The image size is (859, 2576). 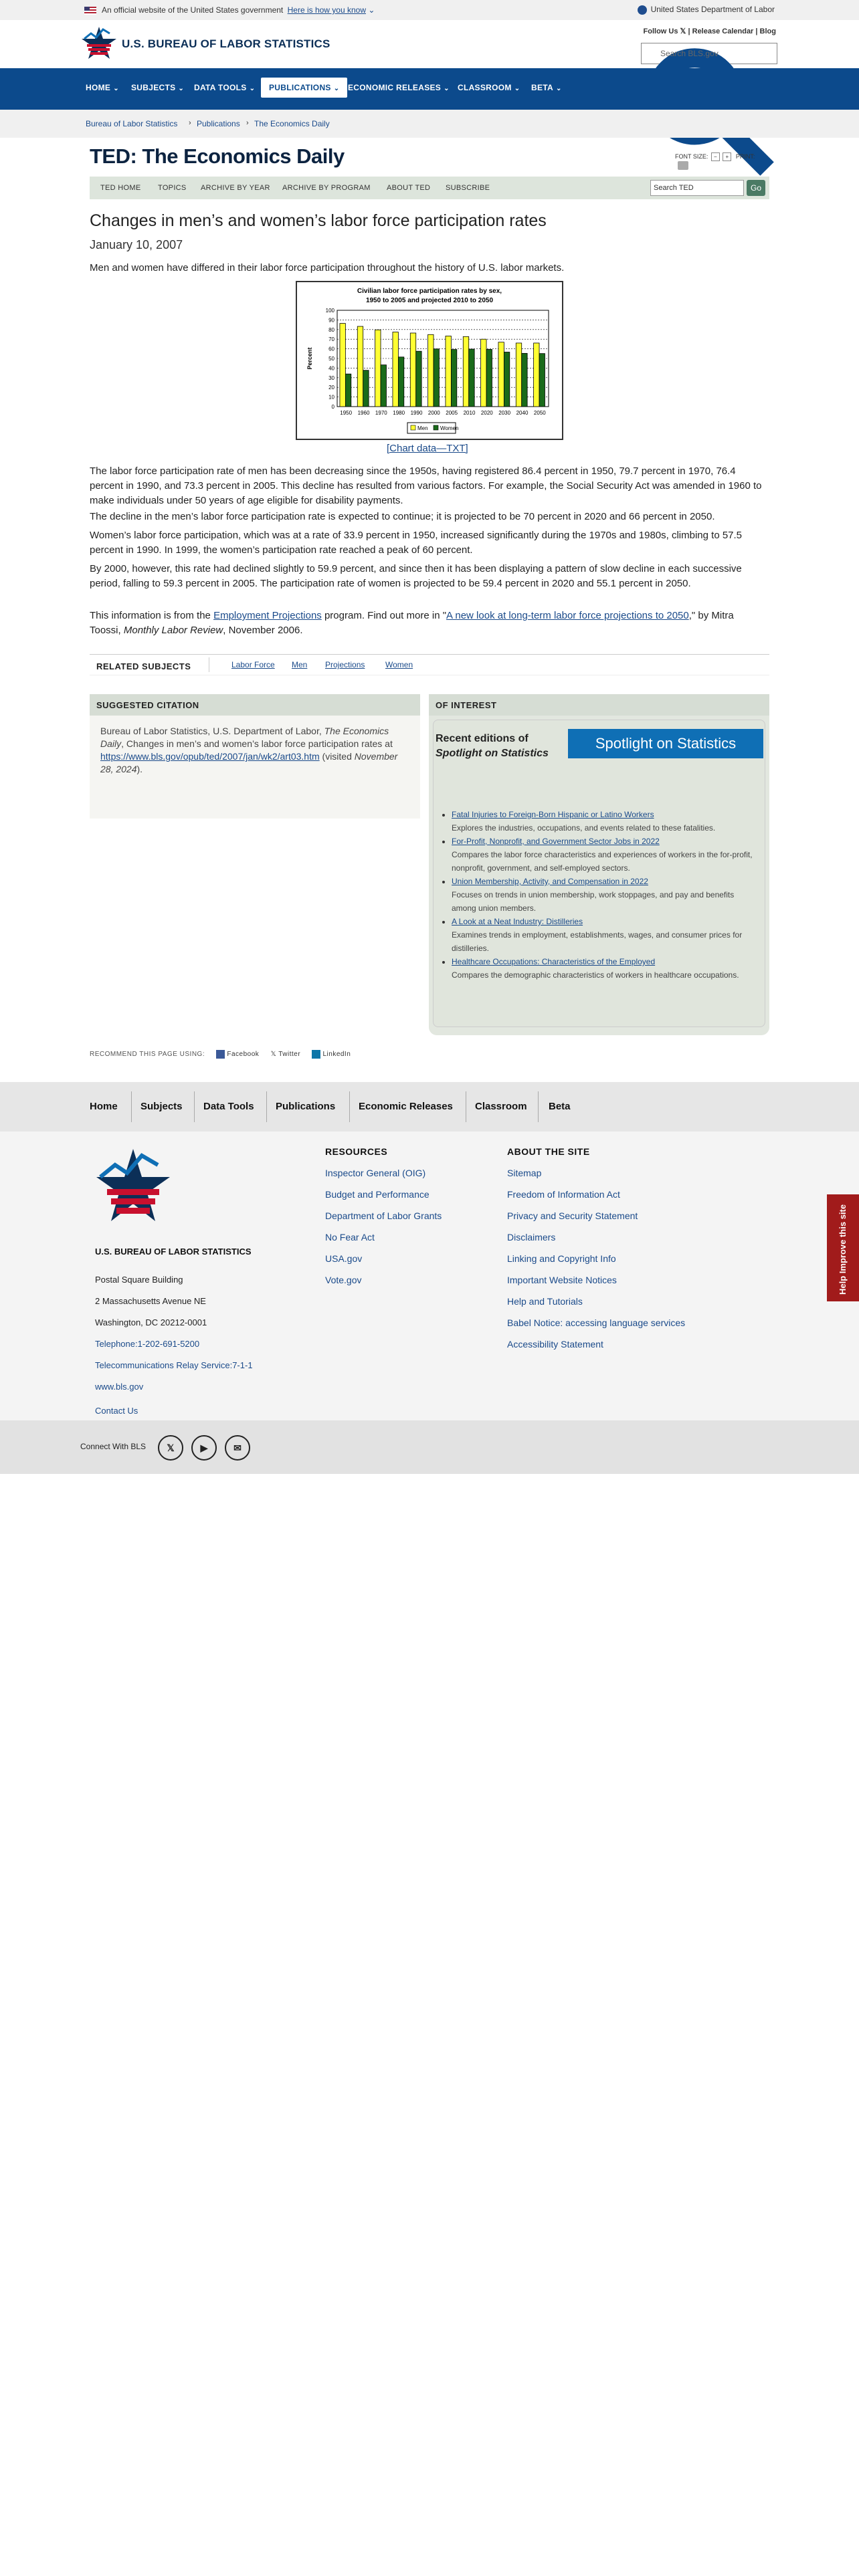 I want to click on footer-link: Freedom of Information Act, so click(x=596, y=1194).